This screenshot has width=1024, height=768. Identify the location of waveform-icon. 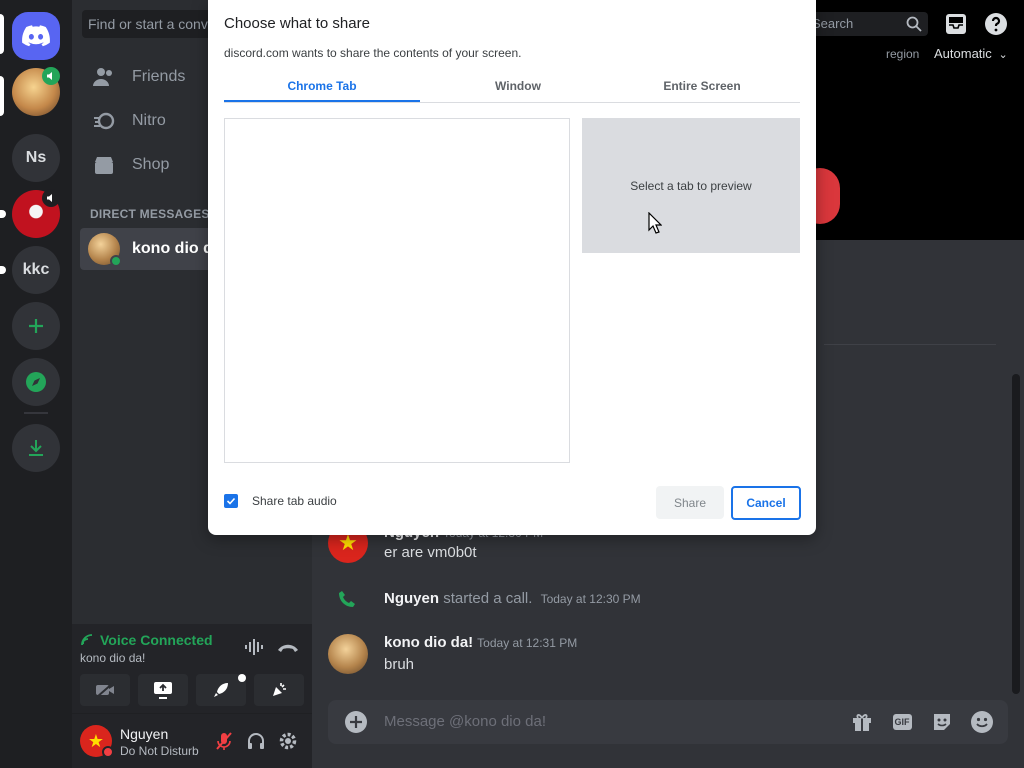
(254, 647).